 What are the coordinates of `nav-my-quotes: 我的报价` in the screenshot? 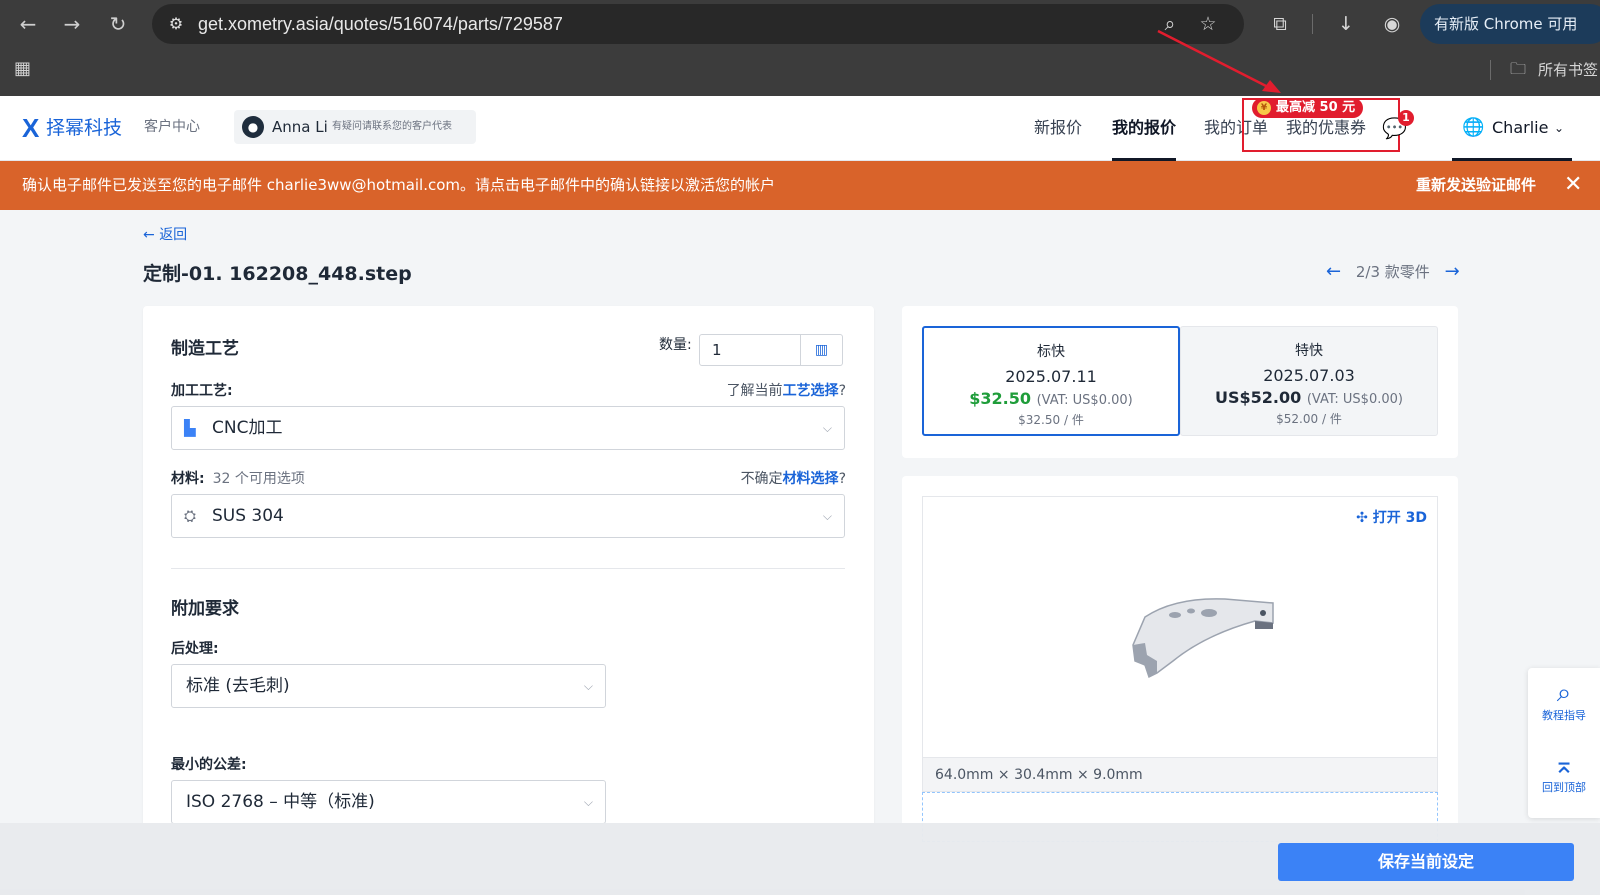 It's located at (1144, 128).